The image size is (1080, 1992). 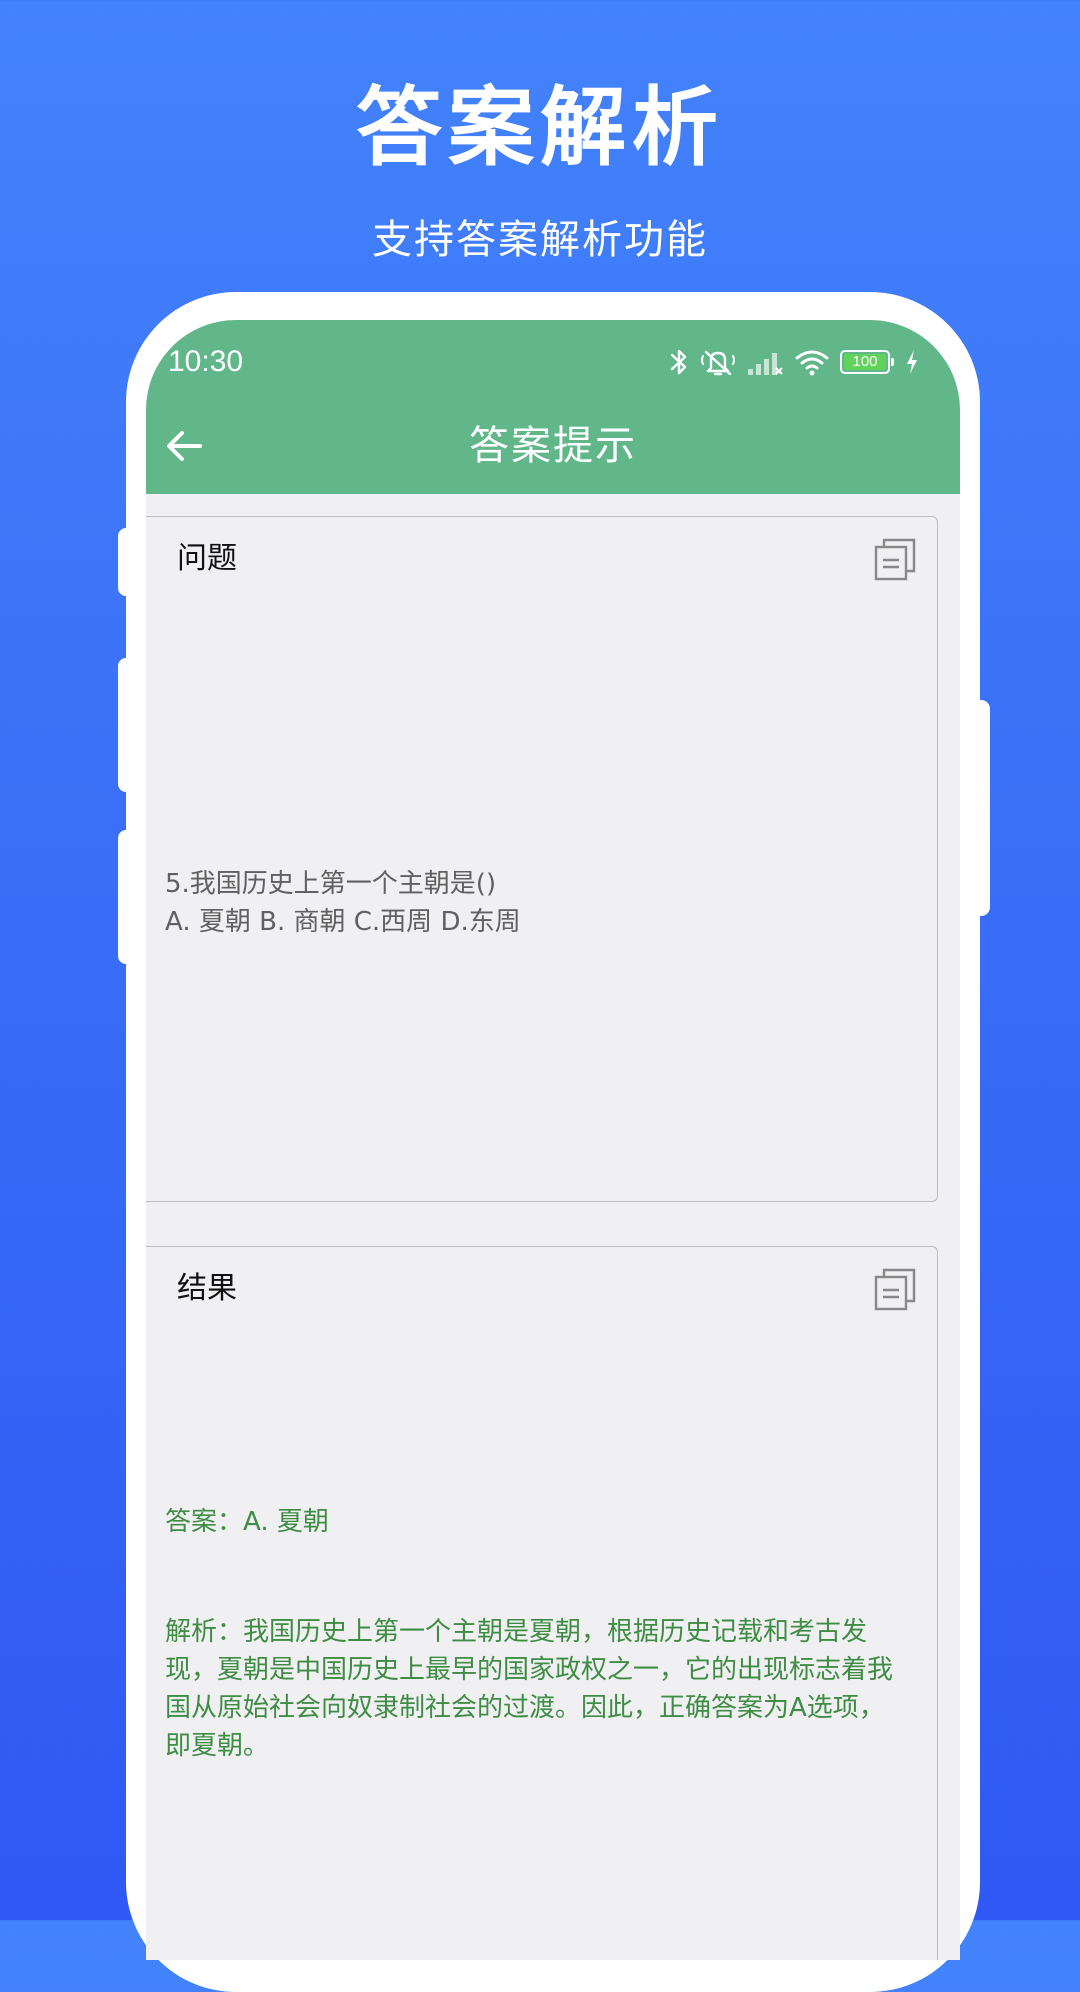 What do you see at coordinates (678, 362) in the screenshot?
I see `bluetooth-icon` at bounding box center [678, 362].